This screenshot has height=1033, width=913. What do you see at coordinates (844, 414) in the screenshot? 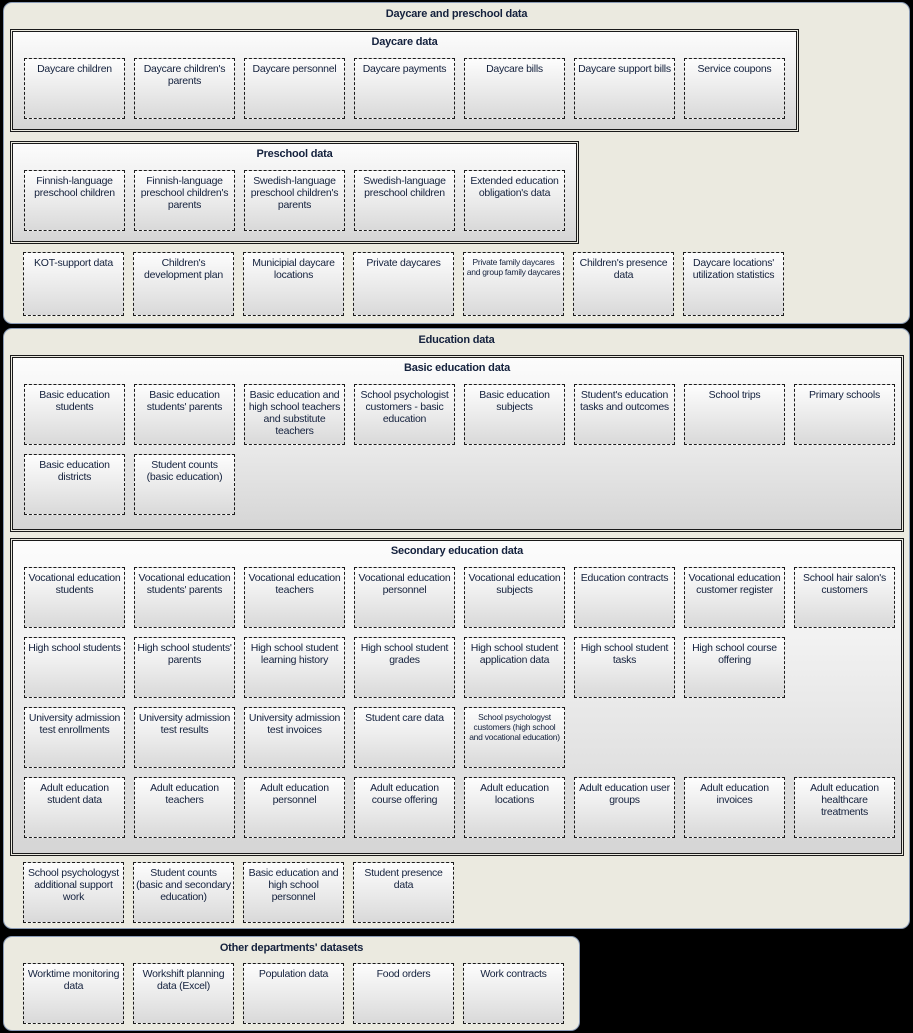
I see `dataset-box: Primary schools` at bounding box center [844, 414].